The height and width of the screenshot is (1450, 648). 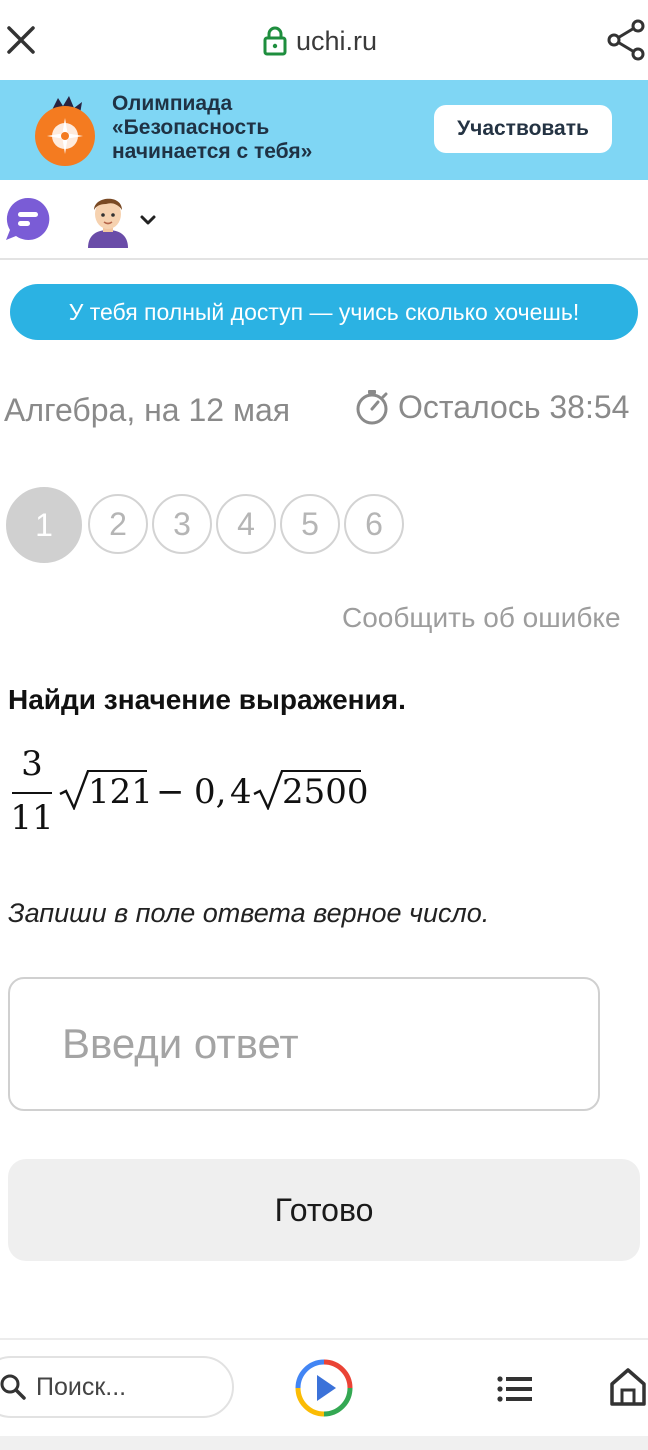 I want to click on fraction-bar, so click(x=32, y=793).